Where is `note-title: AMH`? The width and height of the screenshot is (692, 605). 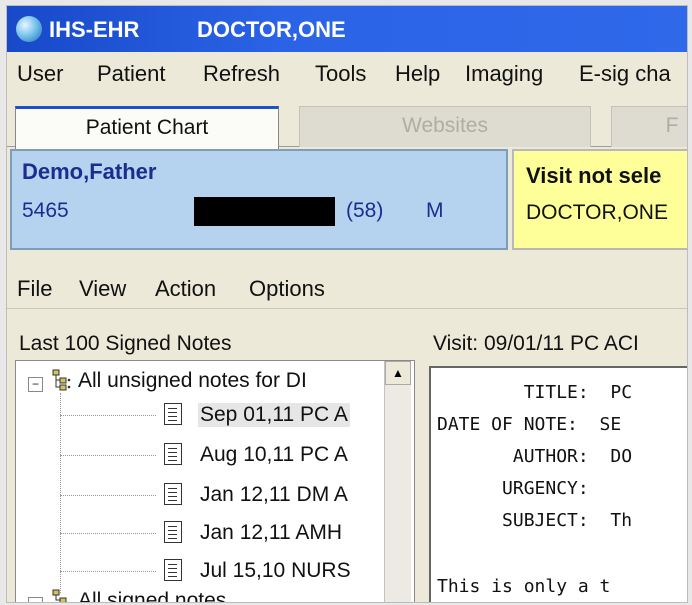
note-title: AMH is located at coordinates (319, 532).